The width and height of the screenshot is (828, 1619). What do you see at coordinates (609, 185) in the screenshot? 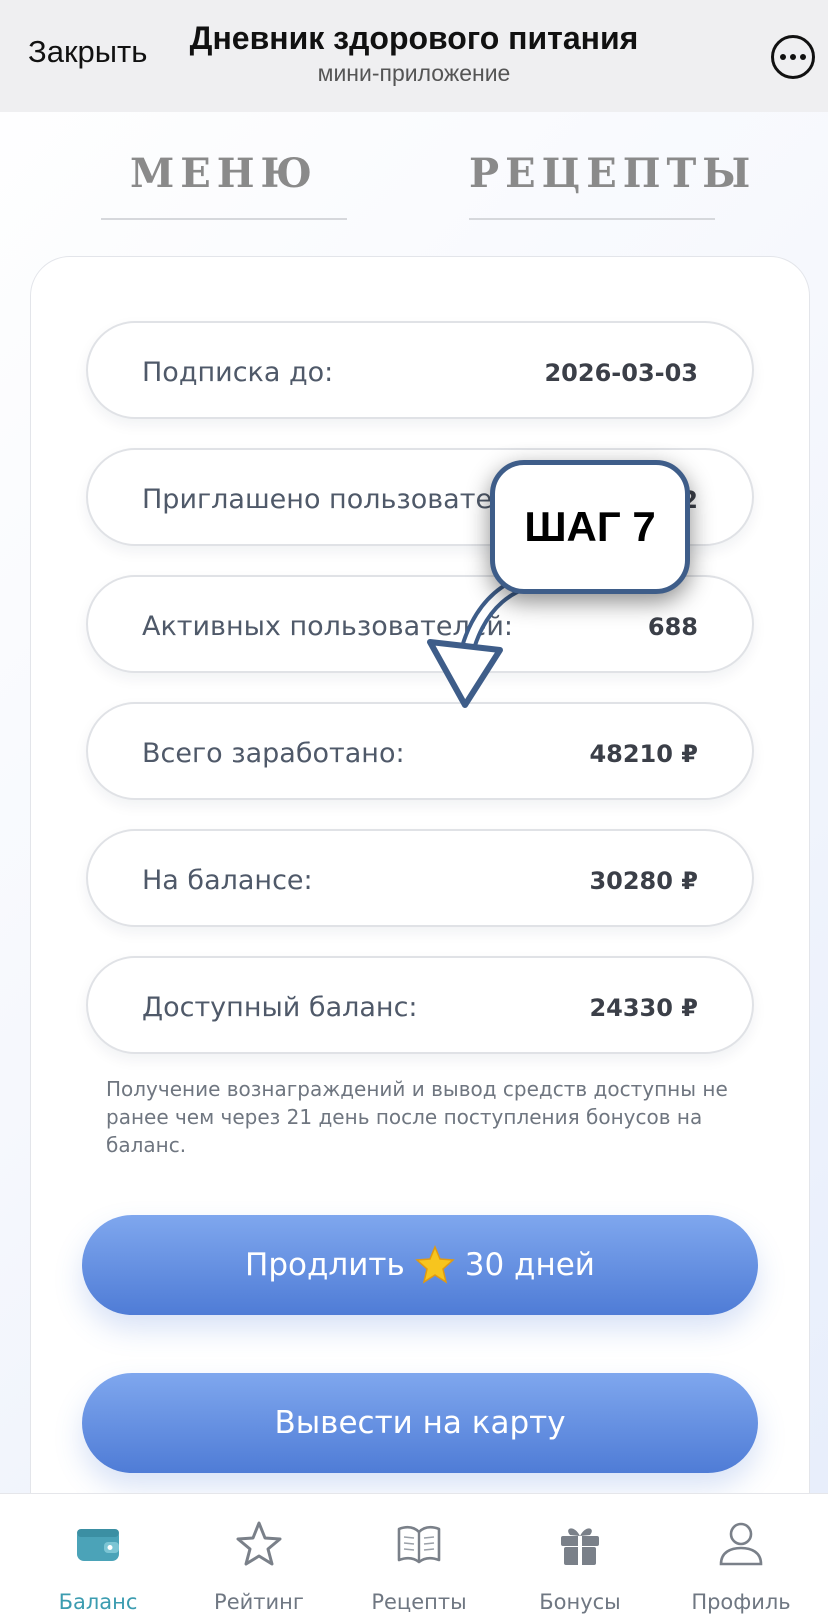
I see `tab-recipes: РЕЦЕПТЫ` at bounding box center [609, 185].